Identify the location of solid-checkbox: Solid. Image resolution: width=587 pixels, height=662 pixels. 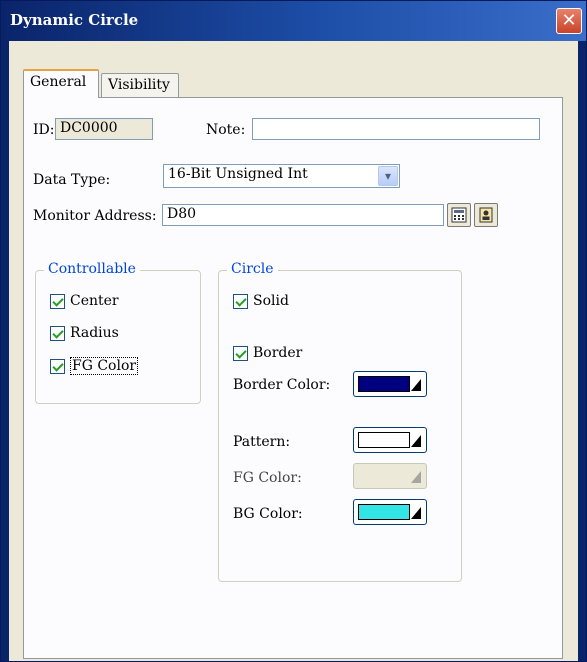
(261, 301).